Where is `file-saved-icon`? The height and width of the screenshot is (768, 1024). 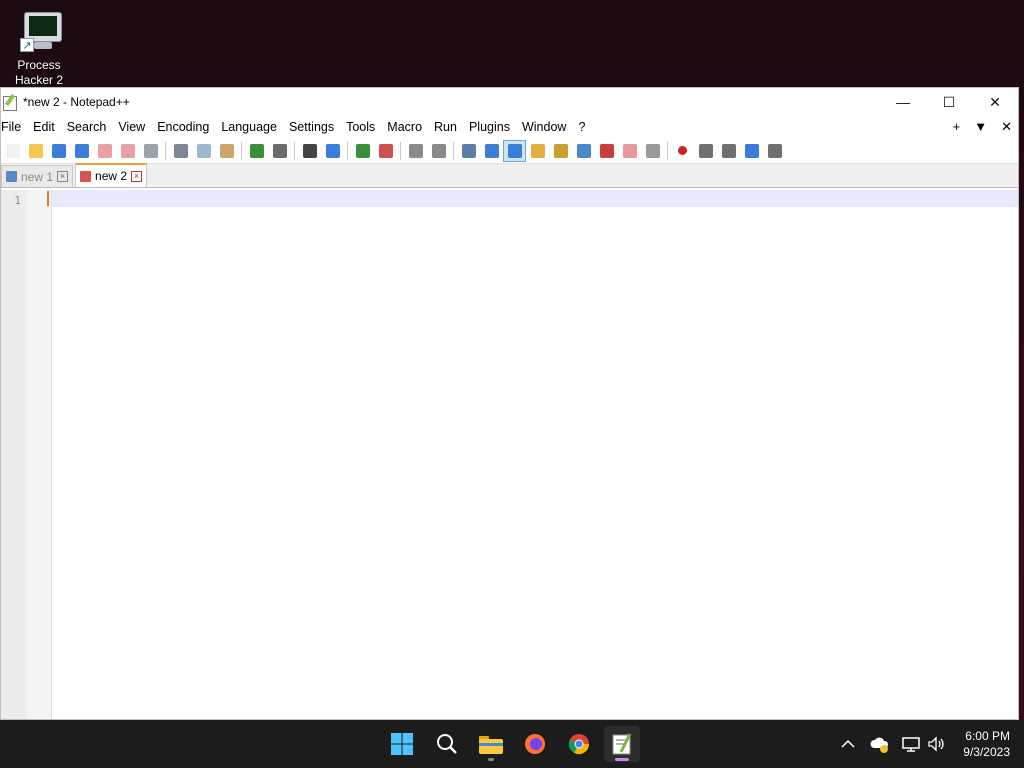
file-saved-icon is located at coordinates (11, 176).